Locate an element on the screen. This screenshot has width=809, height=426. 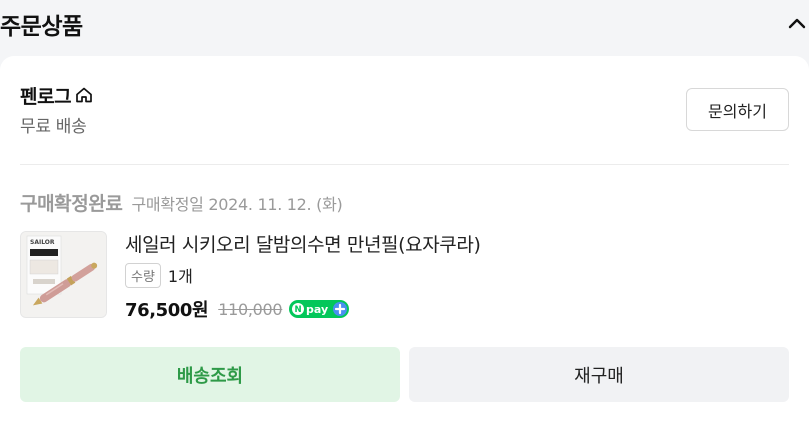
section-header: 주문상품 is located at coordinates (404, 26).